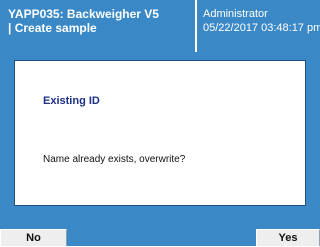  Describe the element at coordinates (261, 21) in the screenshot. I see `session-info: Administrator 05/22/2017 03:48:17 pm` at that location.